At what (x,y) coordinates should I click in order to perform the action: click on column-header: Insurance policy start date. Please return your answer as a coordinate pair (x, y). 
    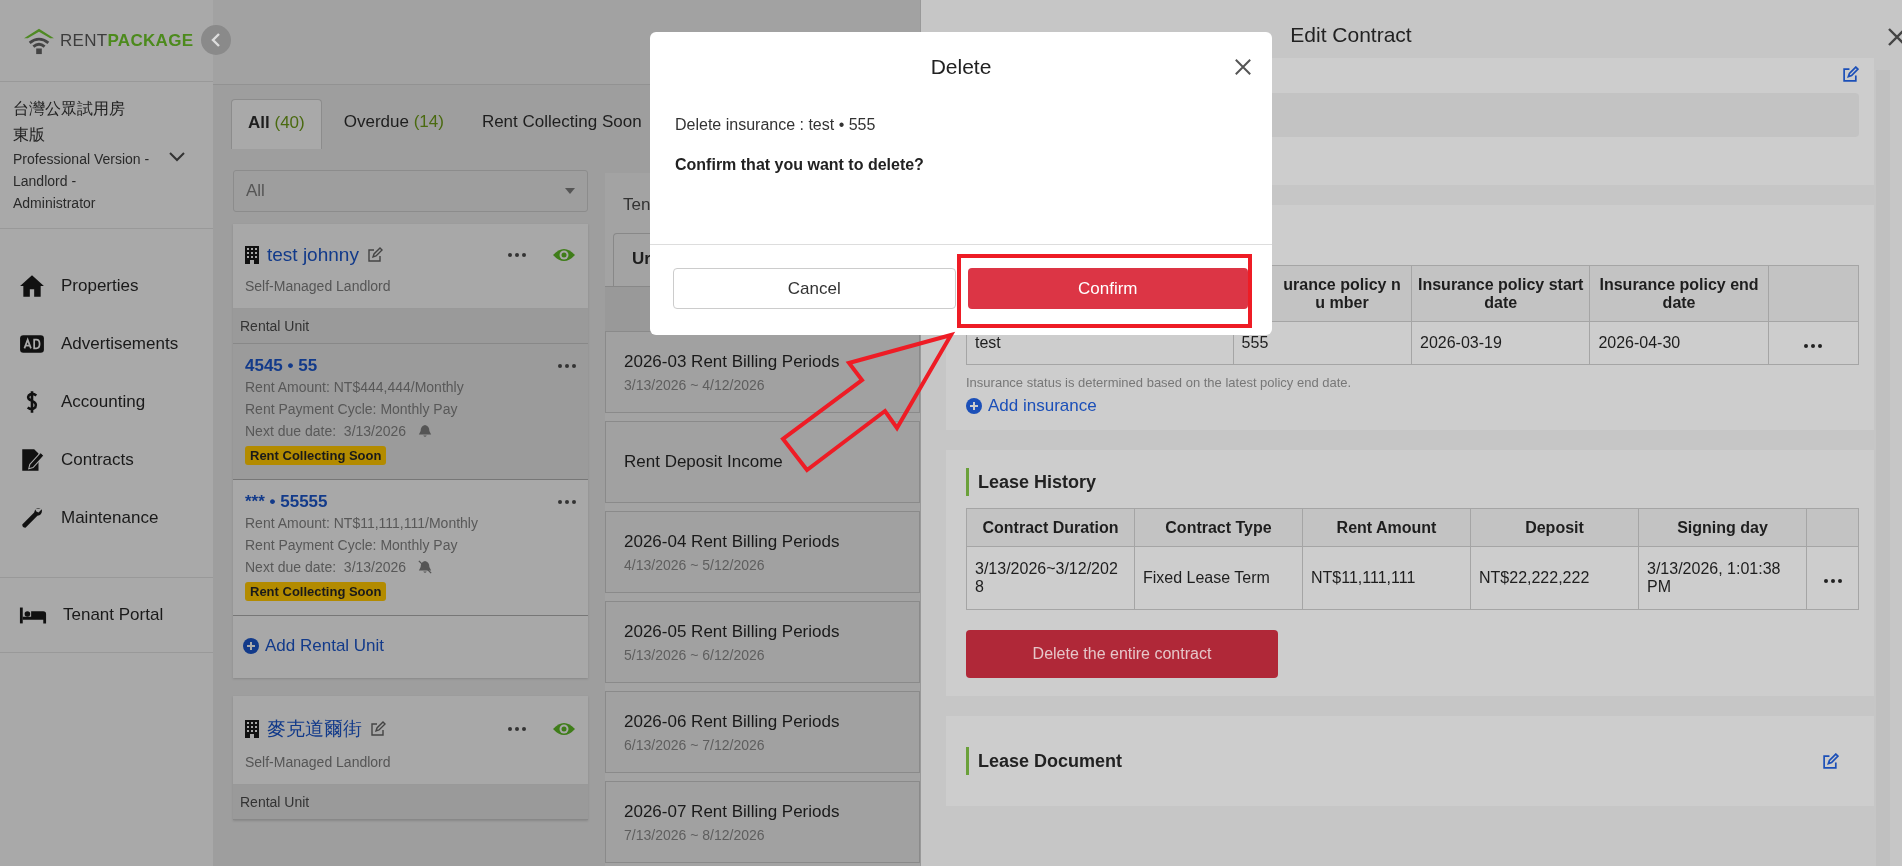
    Looking at the image, I should click on (1500, 293).